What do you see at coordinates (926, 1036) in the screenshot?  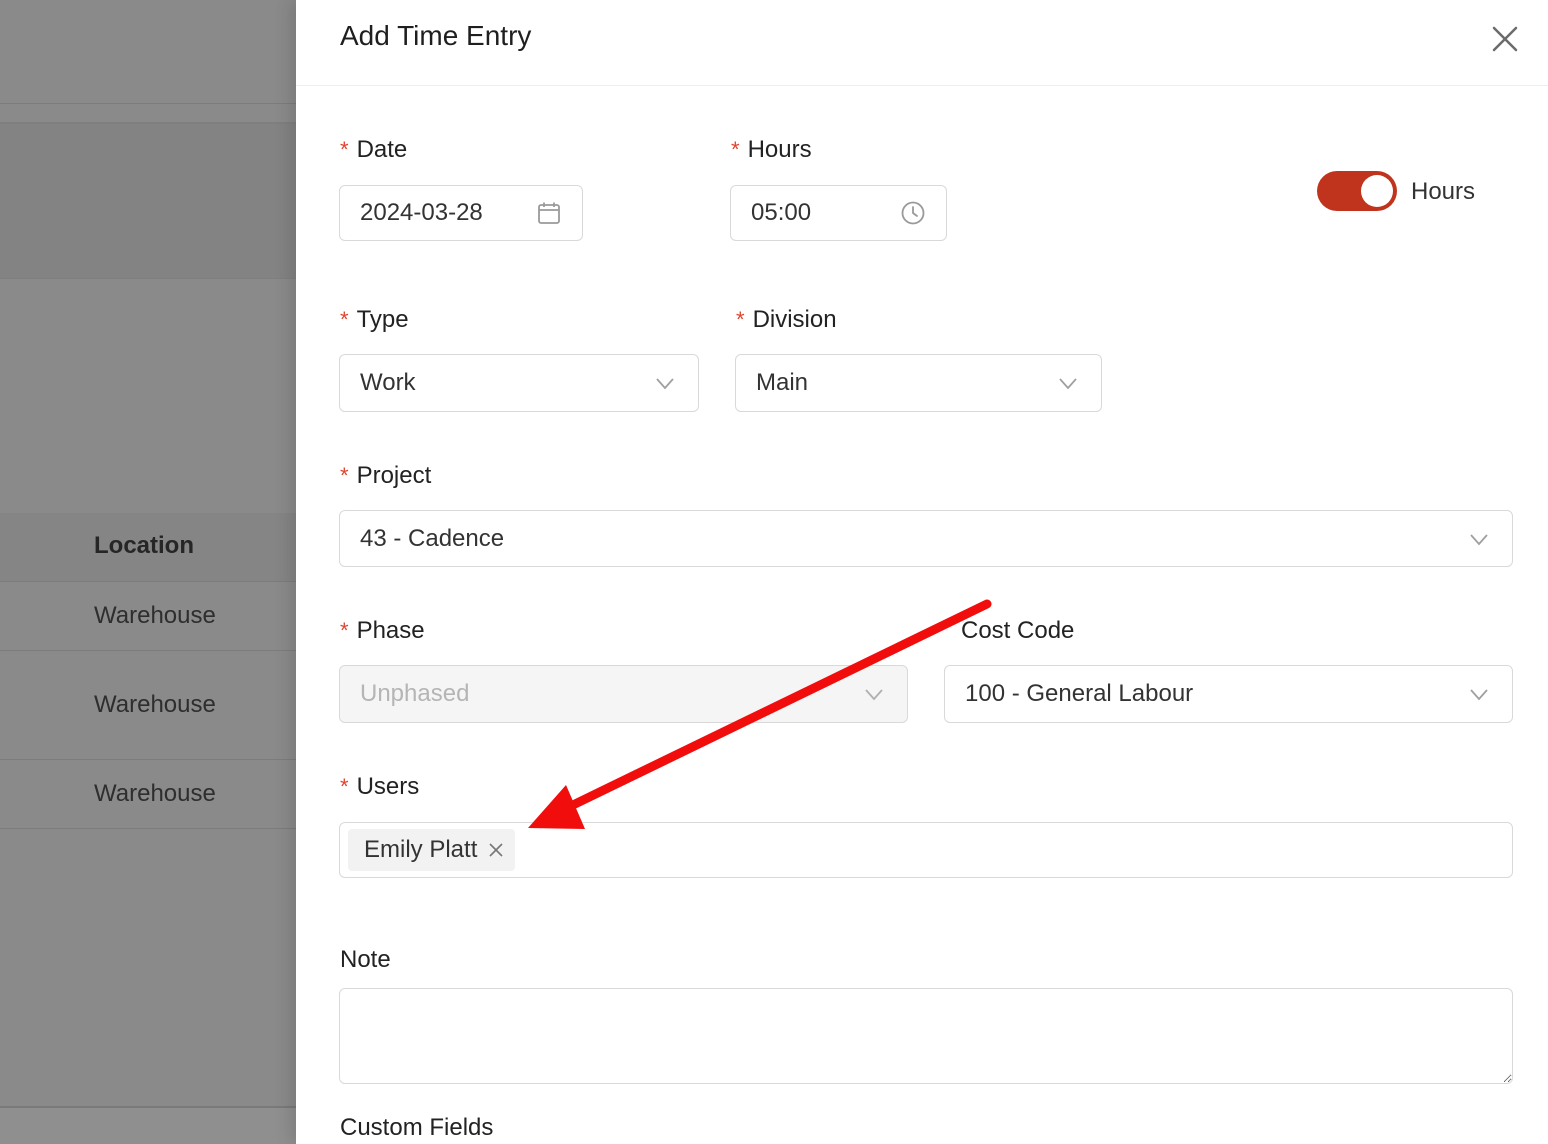 I see `note-textarea` at bounding box center [926, 1036].